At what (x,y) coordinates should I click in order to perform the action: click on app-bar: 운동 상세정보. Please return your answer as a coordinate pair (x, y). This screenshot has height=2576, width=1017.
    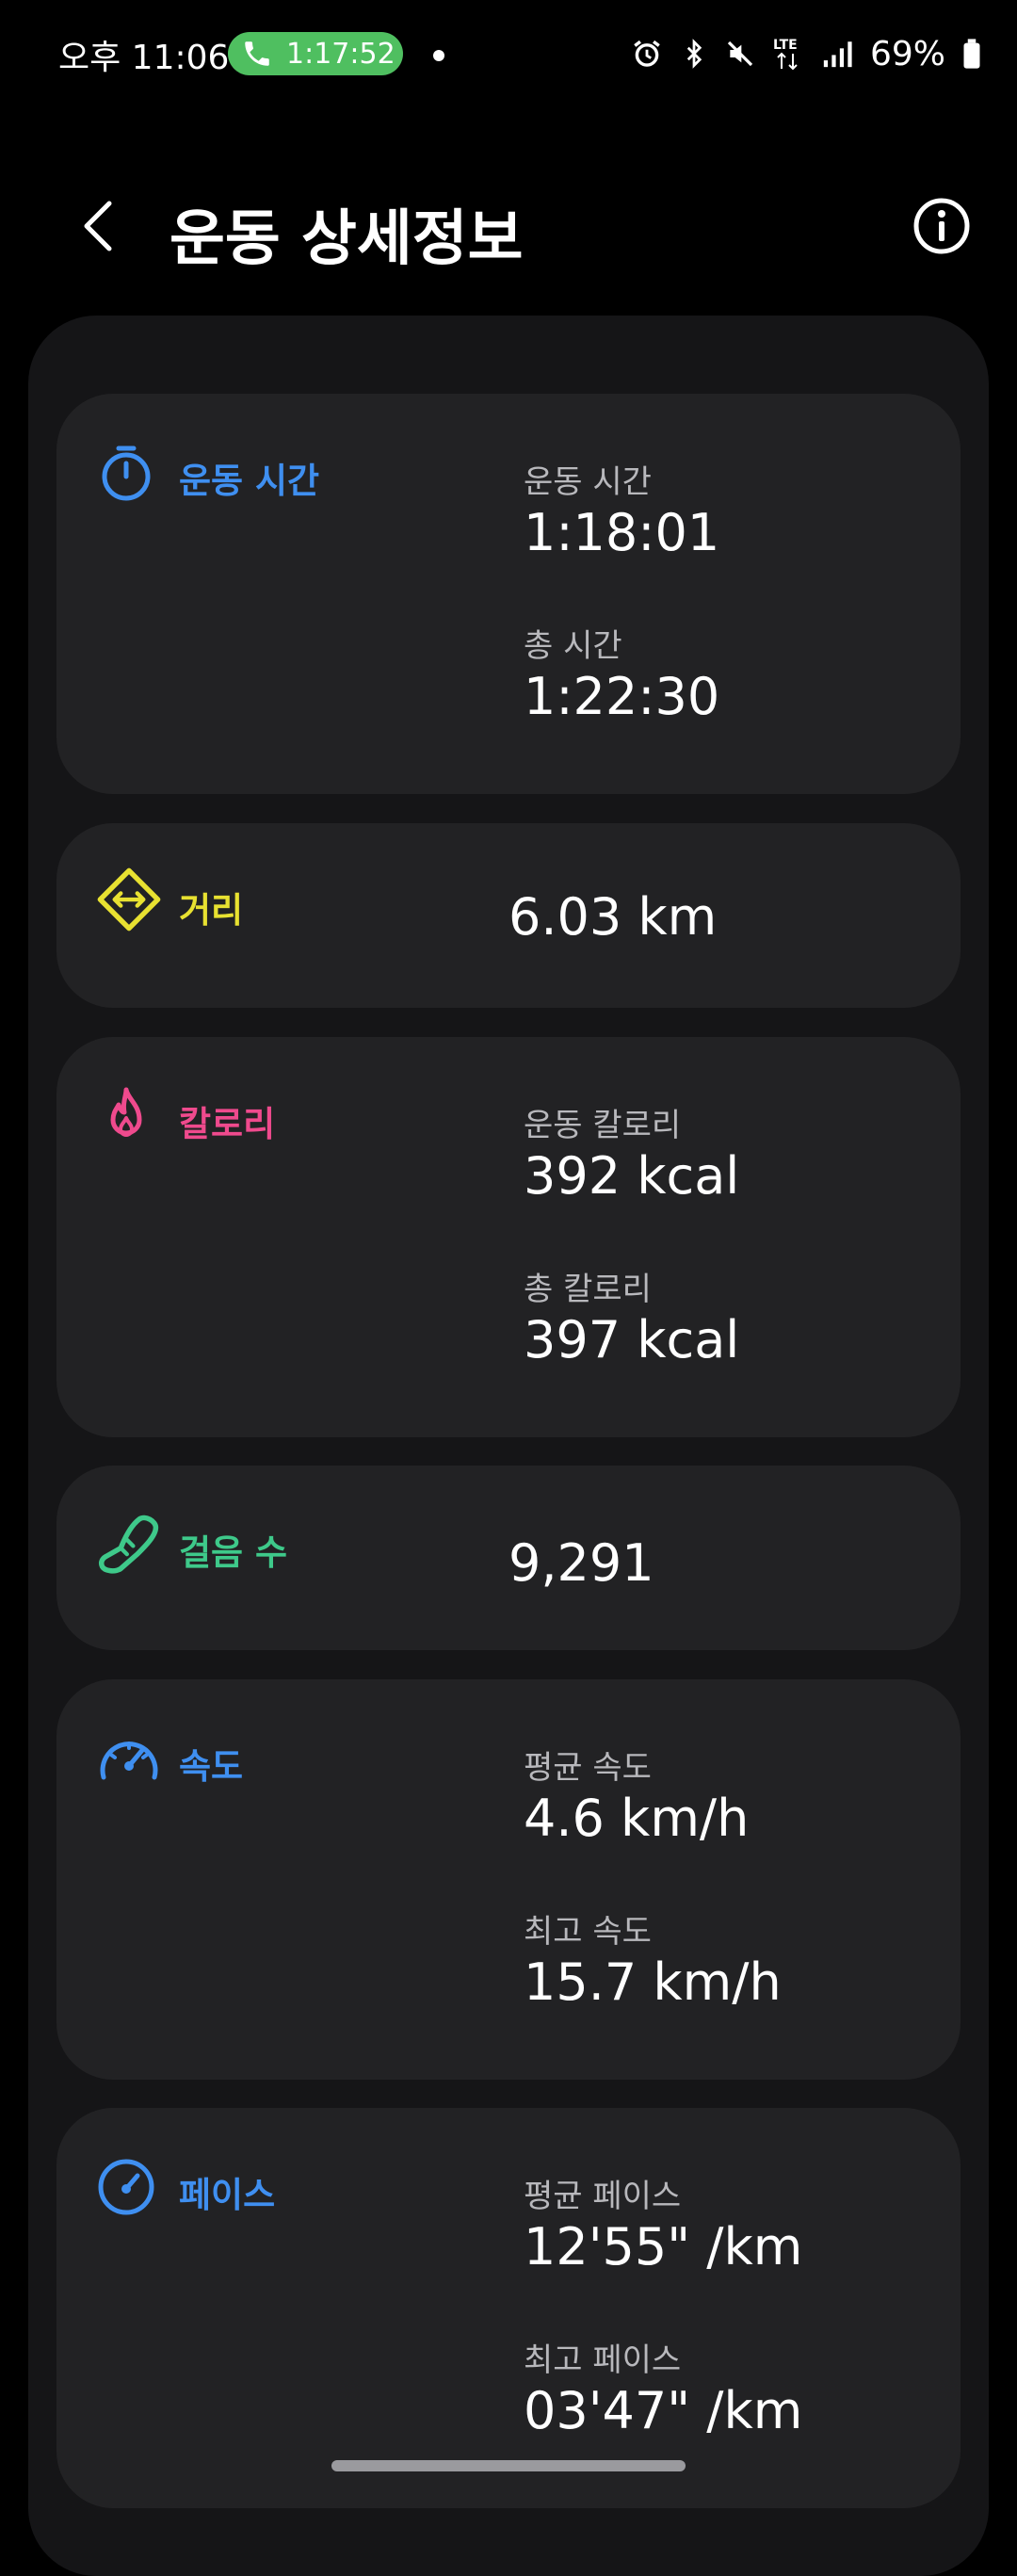
    Looking at the image, I should click on (508, 226).